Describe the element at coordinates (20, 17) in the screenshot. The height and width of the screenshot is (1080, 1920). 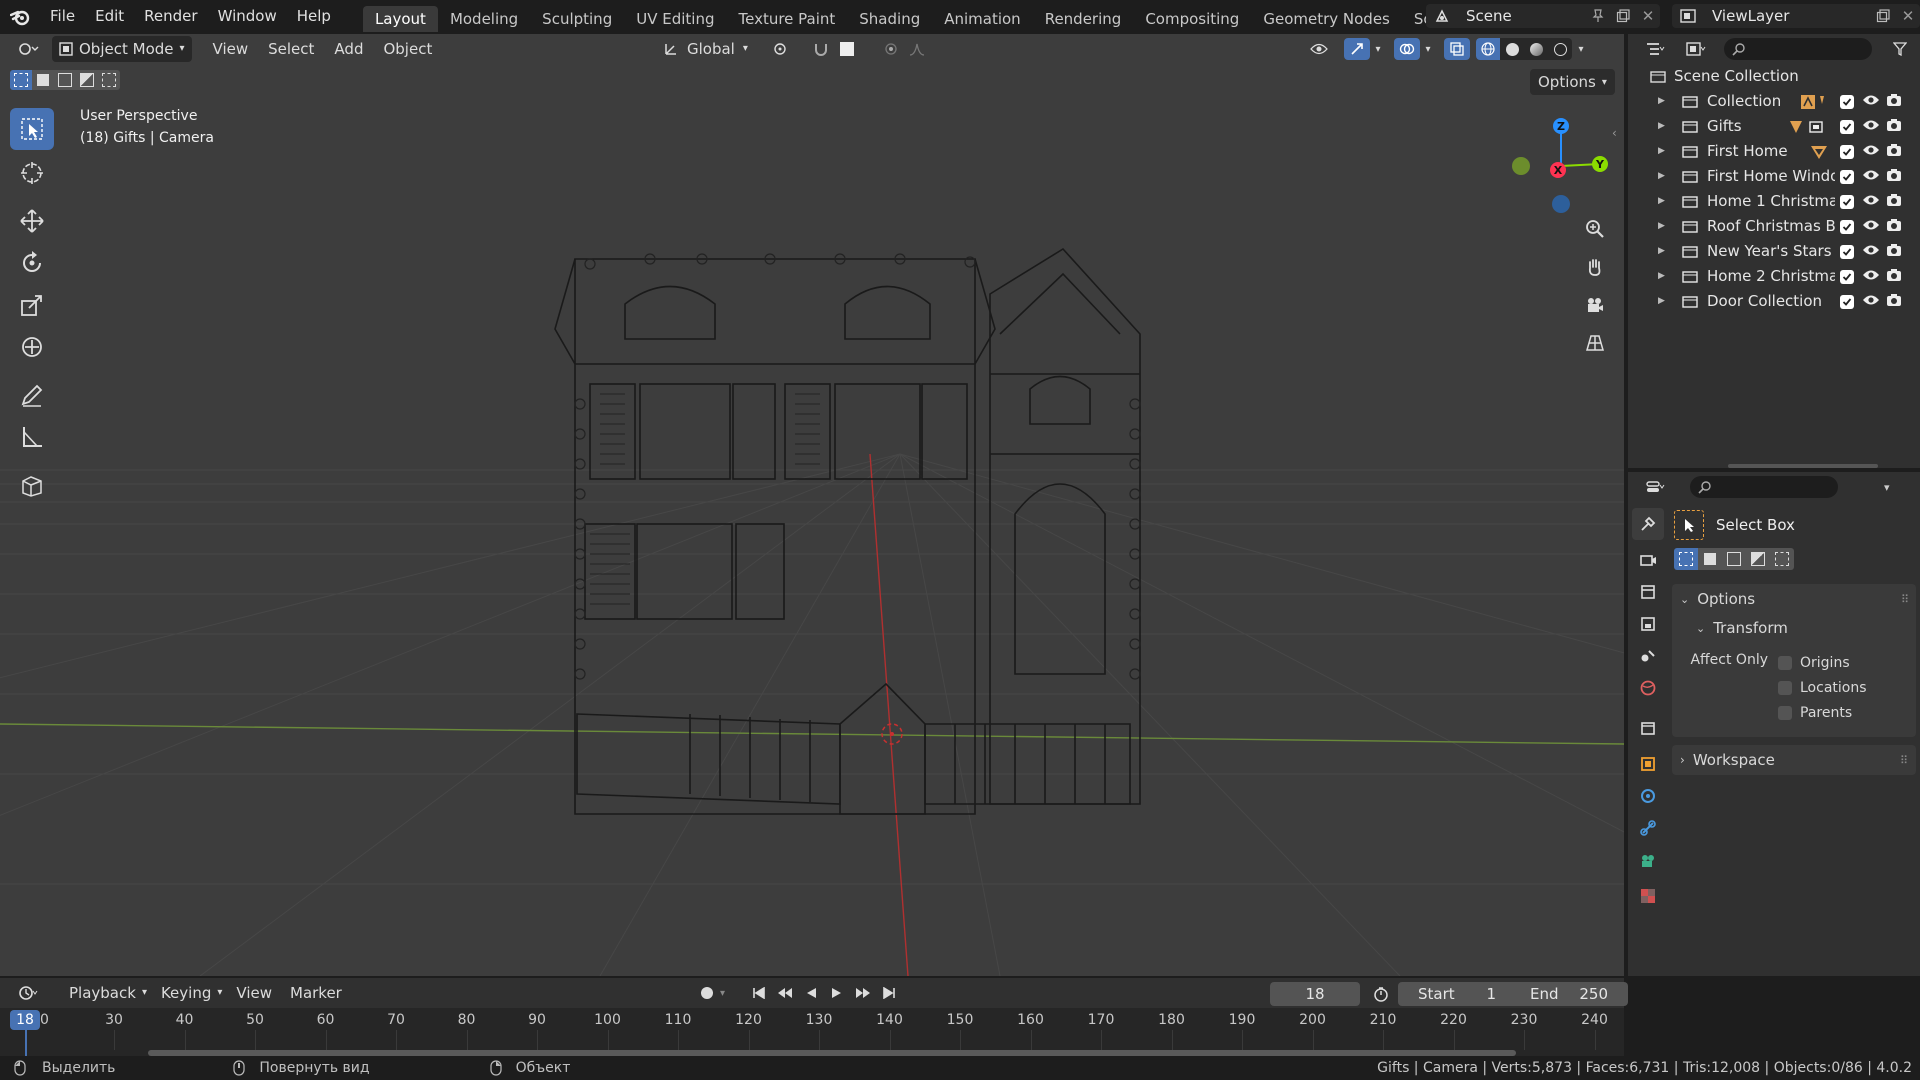
I see `blender-logo-icon` at that location.